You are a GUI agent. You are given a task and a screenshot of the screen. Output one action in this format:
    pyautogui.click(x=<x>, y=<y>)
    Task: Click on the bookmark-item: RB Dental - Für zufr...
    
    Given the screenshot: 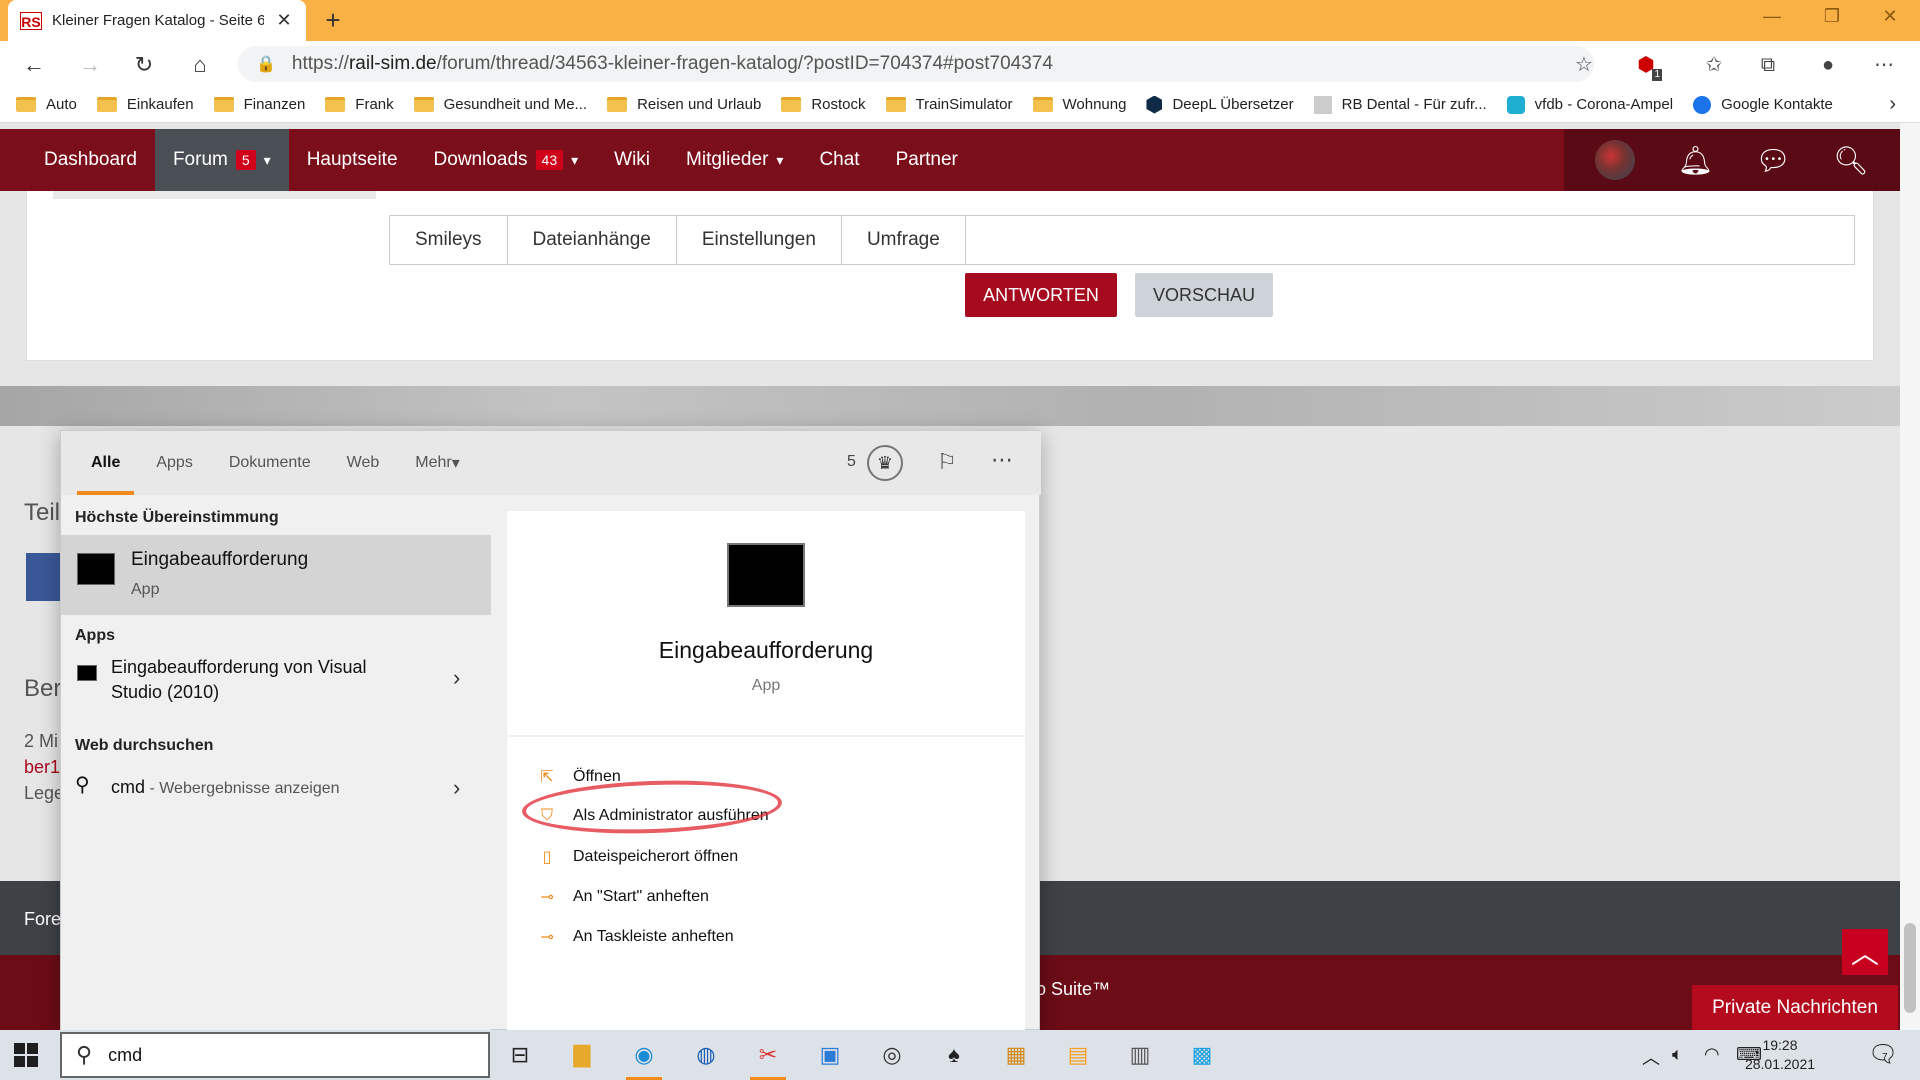 What is the action you would take?
    pyautogui.click(x=1400, y=104)
    